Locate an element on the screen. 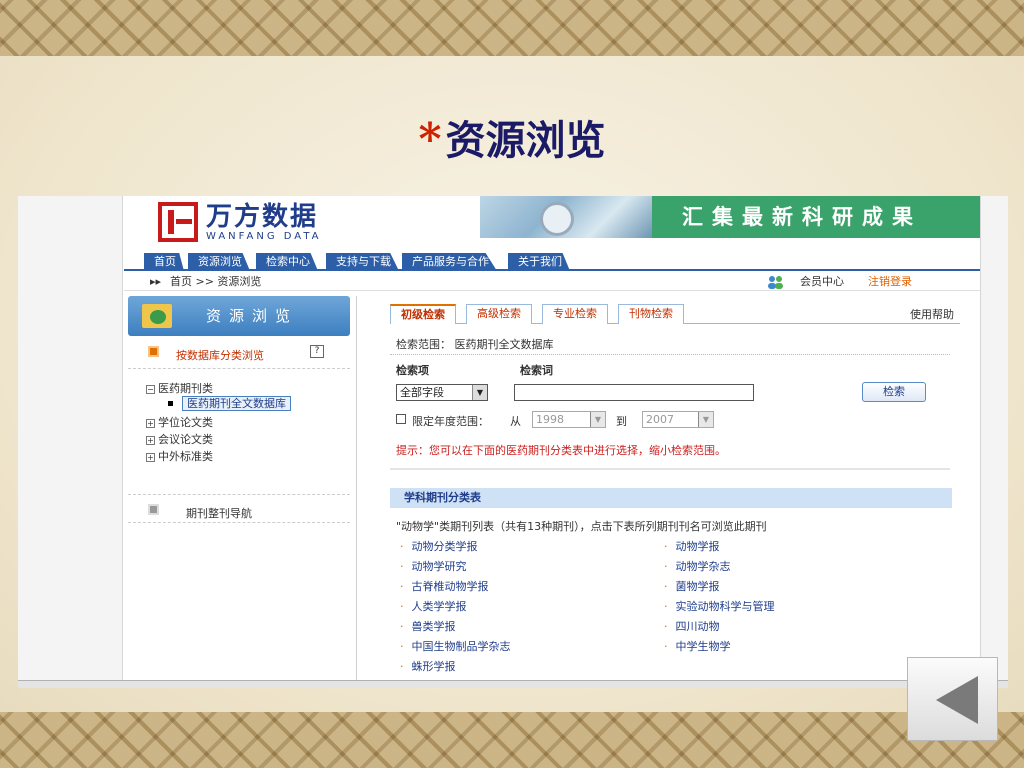 The width and height of the screenshot is (1024, 768). journal-link: · 菌物学报 is located at coordinates (692, 586).